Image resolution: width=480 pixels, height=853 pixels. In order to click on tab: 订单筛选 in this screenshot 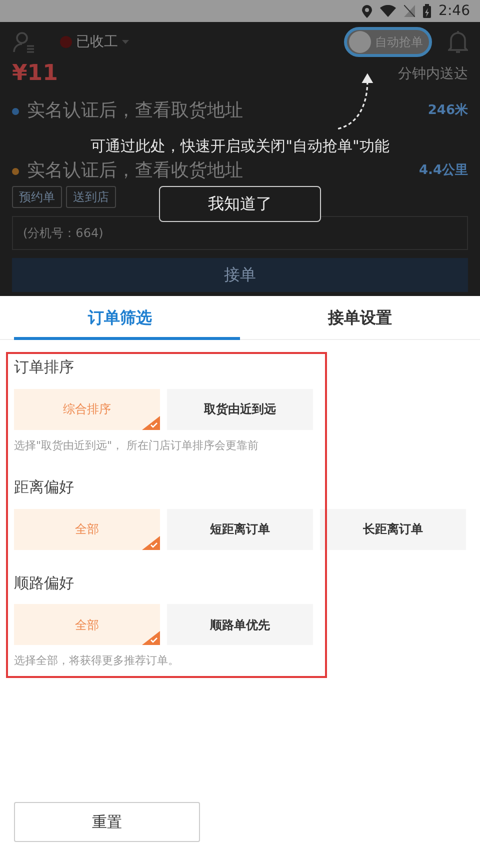, I will do `click(120, 317)`.